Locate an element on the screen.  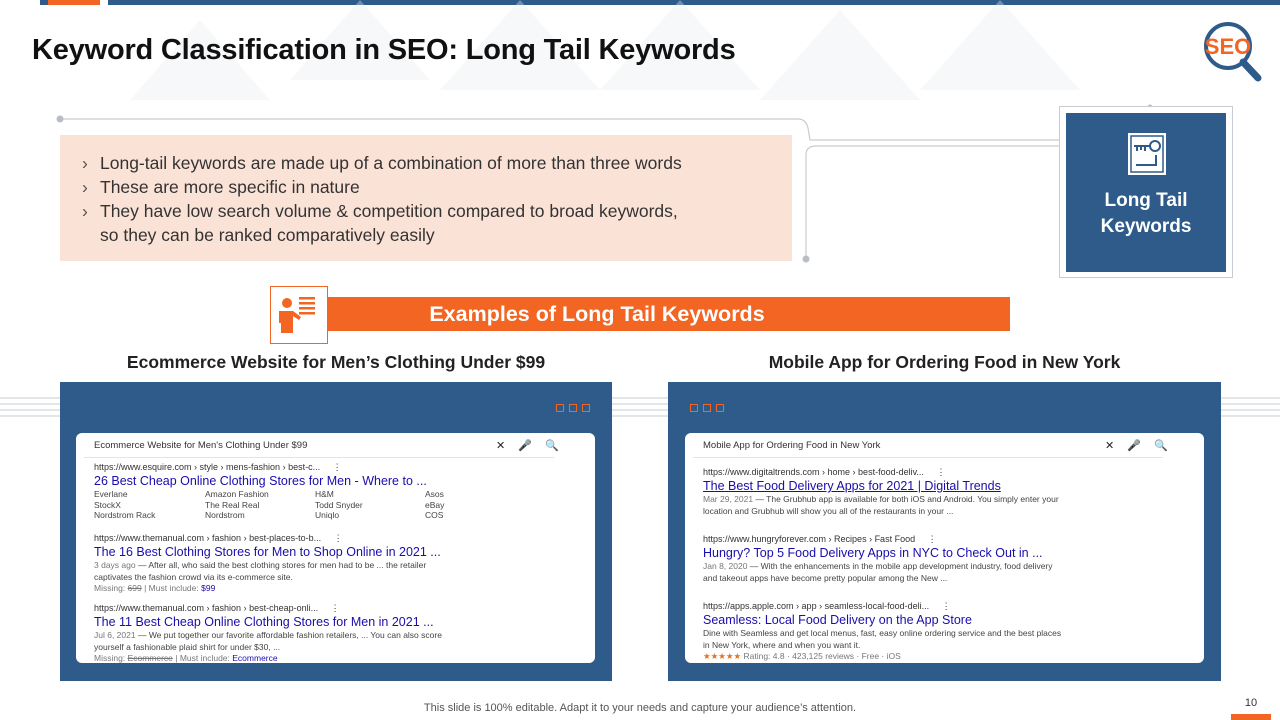
examples-header-title: Examples of Long Tail Keywords is located at coordinates (597, 314).